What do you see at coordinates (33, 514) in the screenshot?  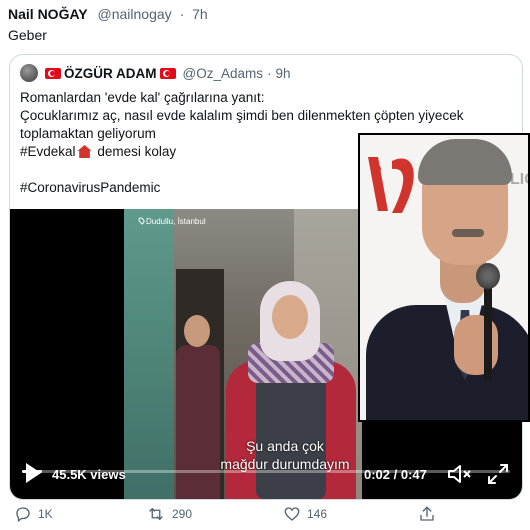 I see `reply-button: 1K` at bounding box center [33, 514].